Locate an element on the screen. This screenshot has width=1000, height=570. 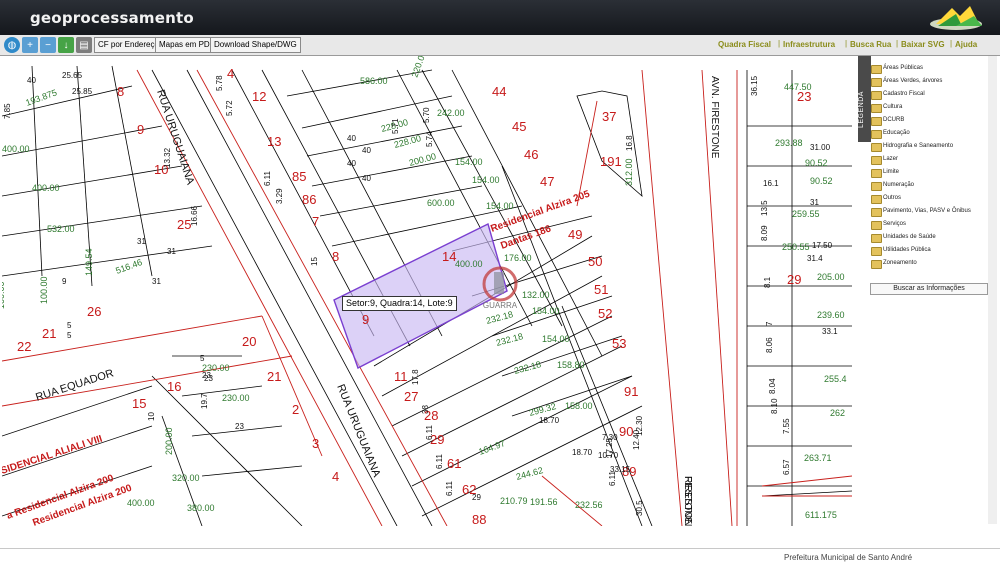
dimension-label: 31.00 is located at coordinates (820, 147).